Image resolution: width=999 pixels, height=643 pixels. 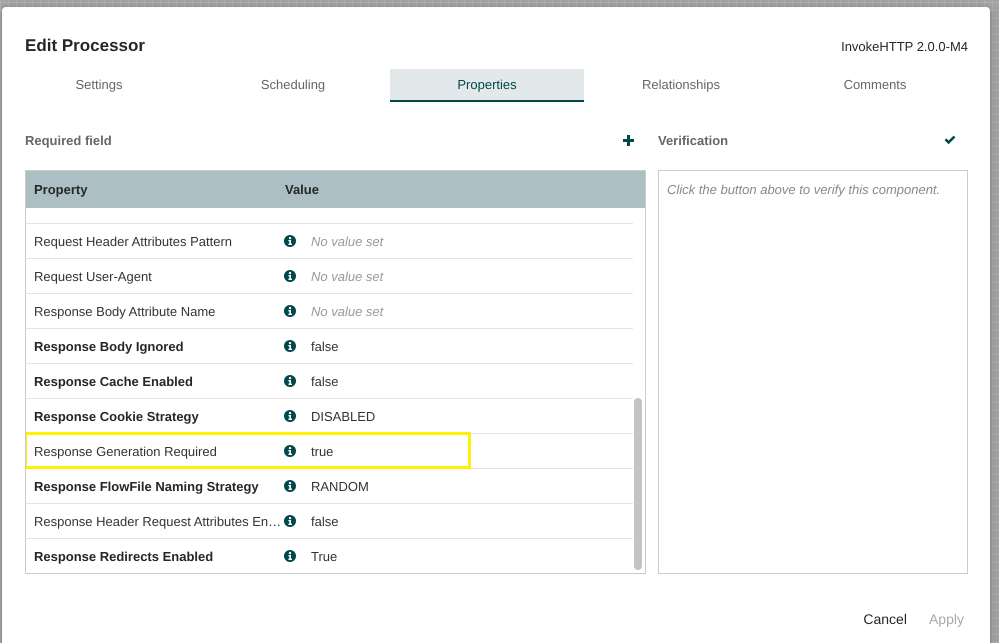 I want to click on tab: Comments, so click(x=875, y=85).